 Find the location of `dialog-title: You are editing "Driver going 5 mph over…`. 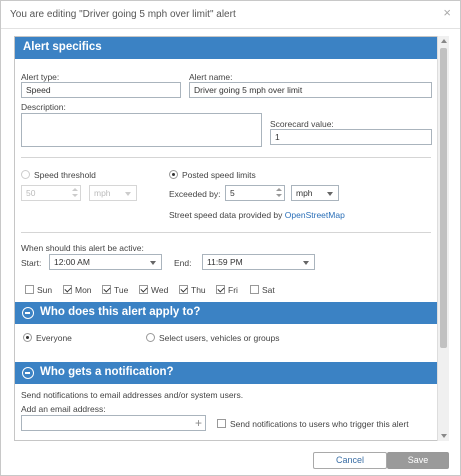

dialog-title: You are editing "Driver going 5 mph over… is located at coordinates (123, 14).